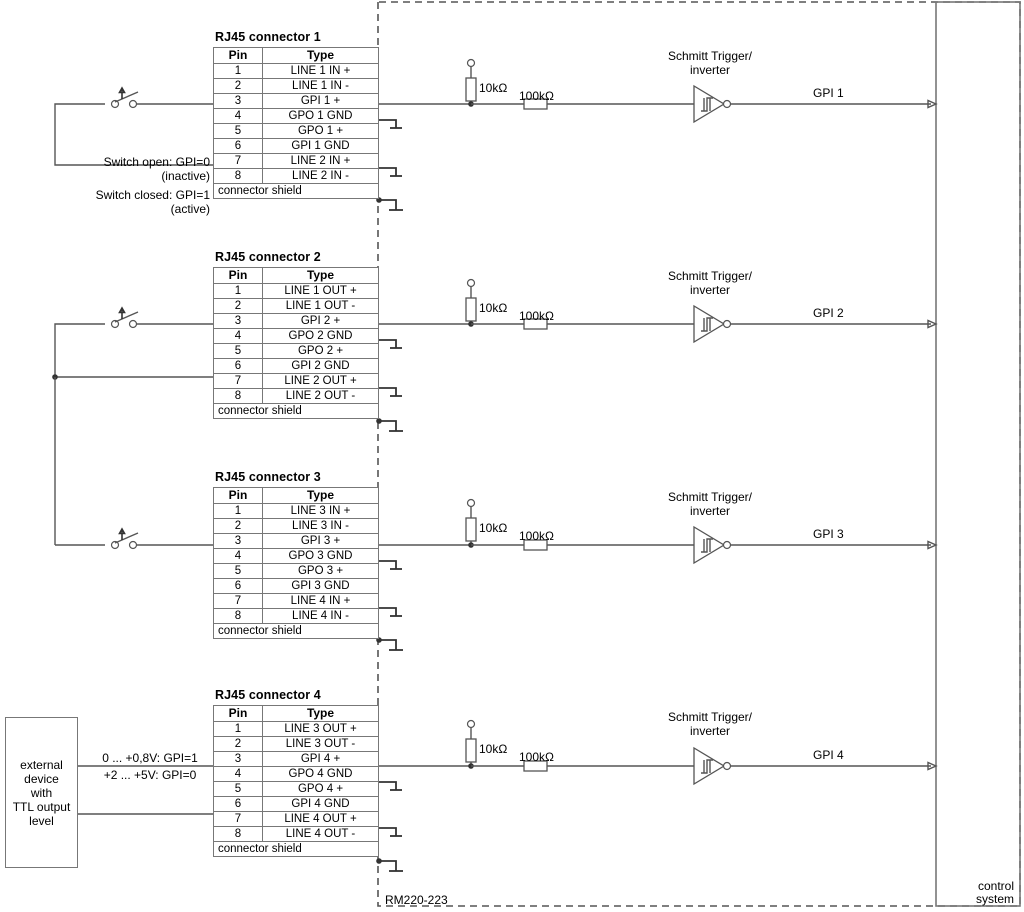 This screenshot has width=1024, height=912. Describe the element at coordinates (493, 88) in the screenshot. I see `pullup-resistor-label-1: 10kΩ` at that location.